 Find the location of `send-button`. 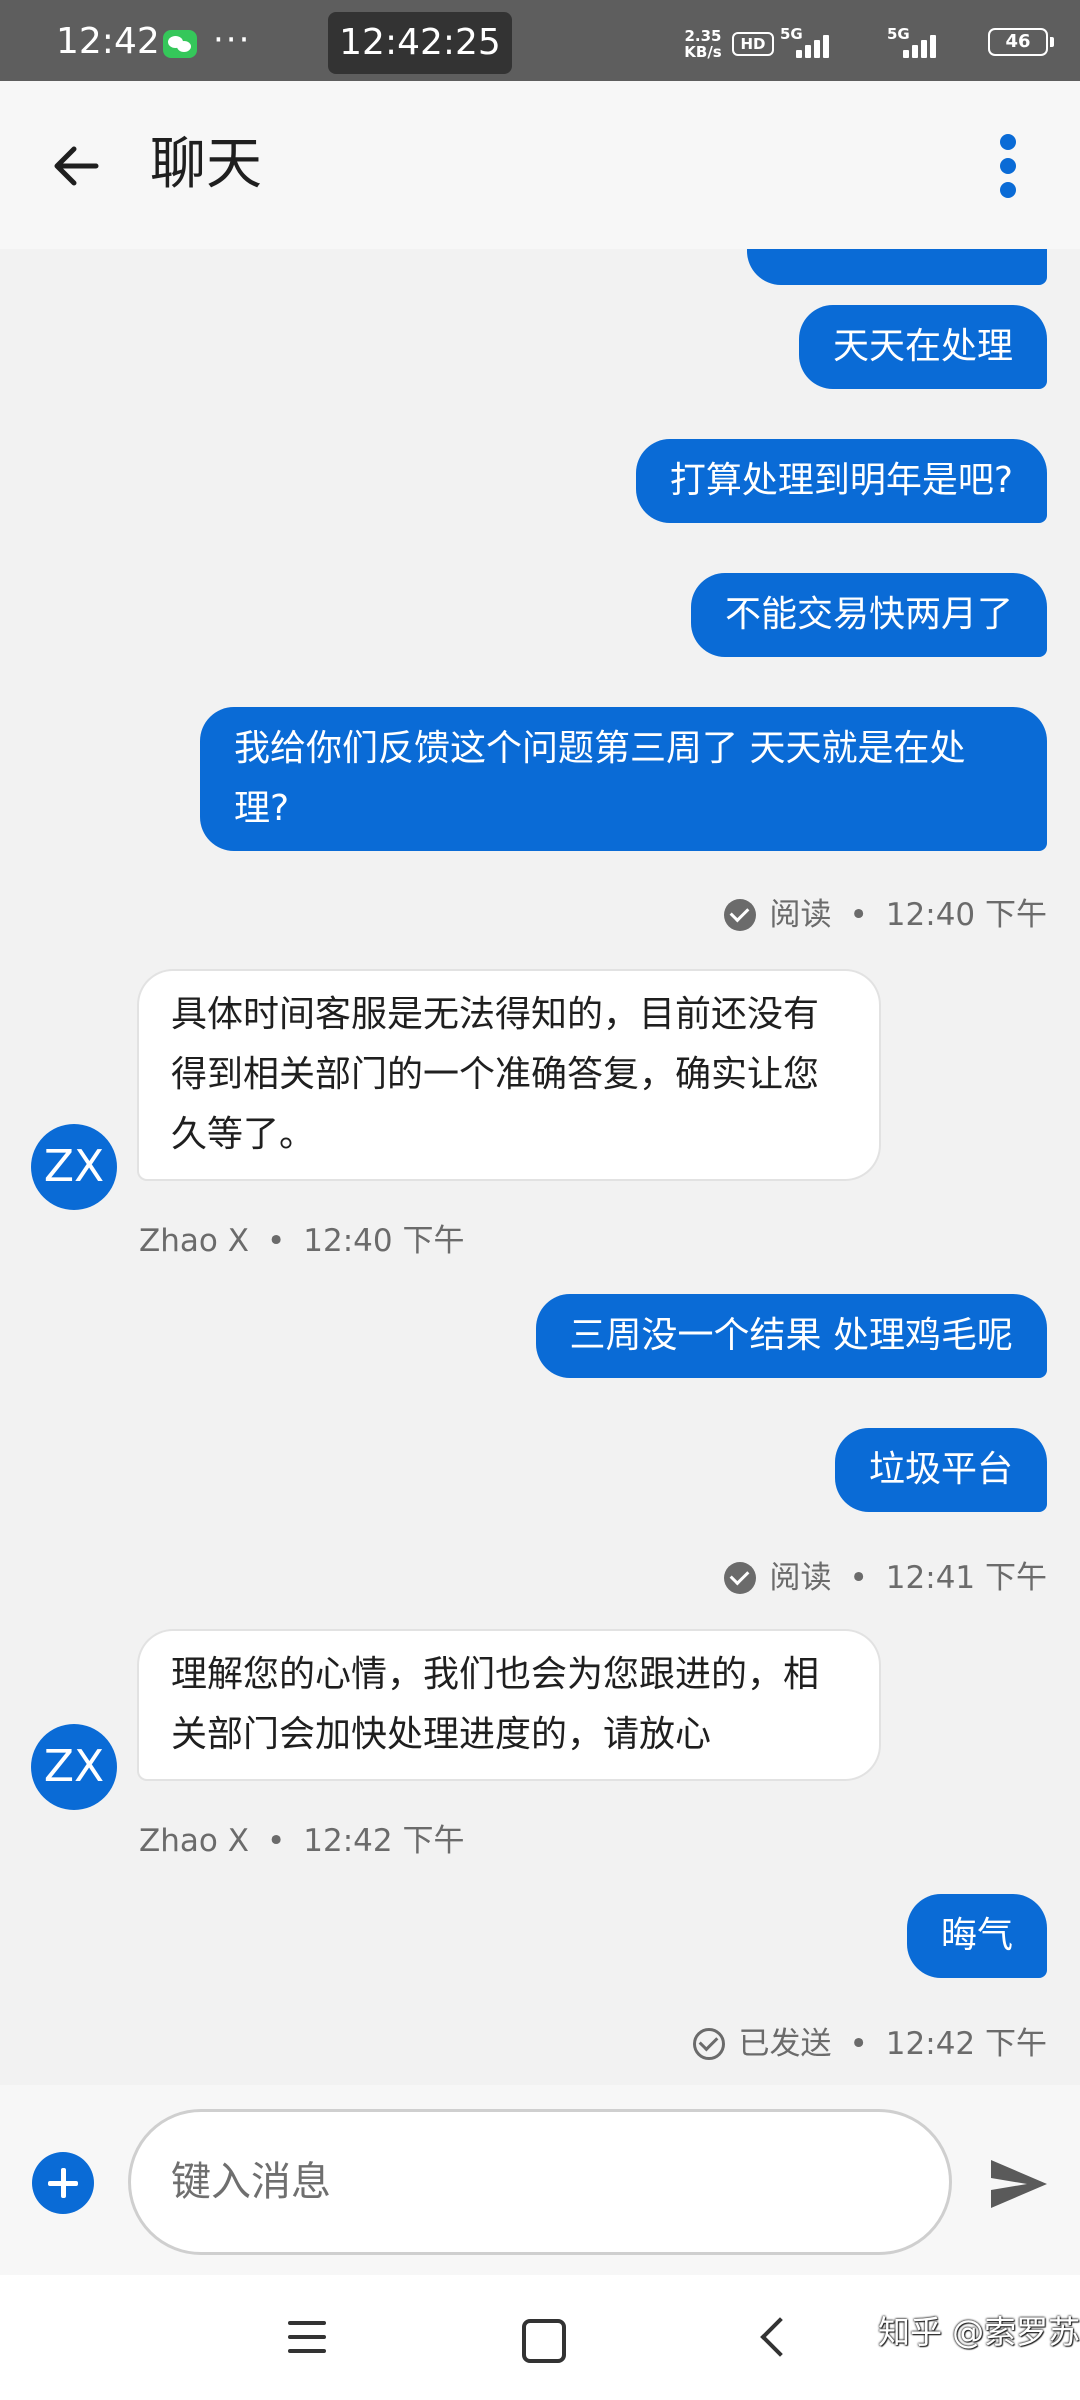

send-button is located at coordinates (1019, 2184).